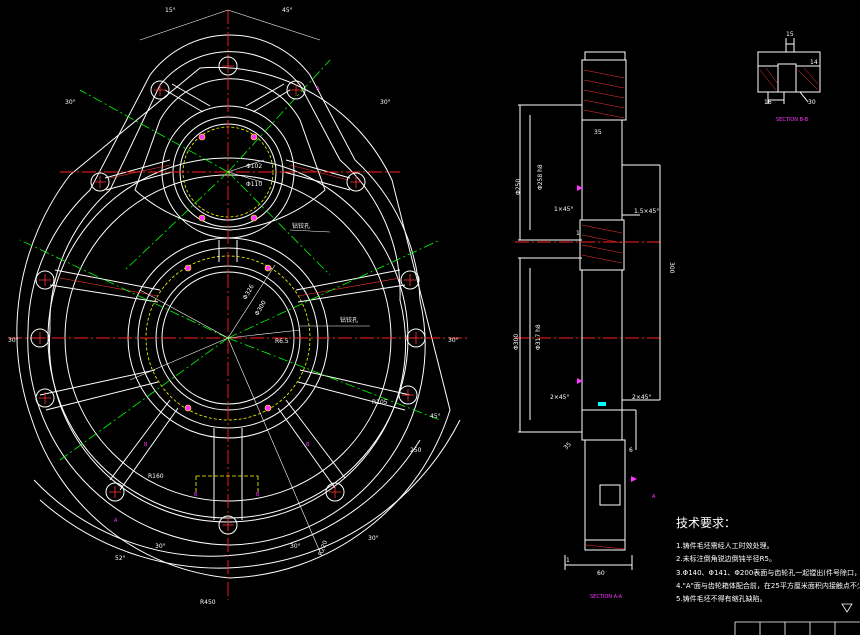  I want to click on dim-label: Φ110, so click(254, 184).